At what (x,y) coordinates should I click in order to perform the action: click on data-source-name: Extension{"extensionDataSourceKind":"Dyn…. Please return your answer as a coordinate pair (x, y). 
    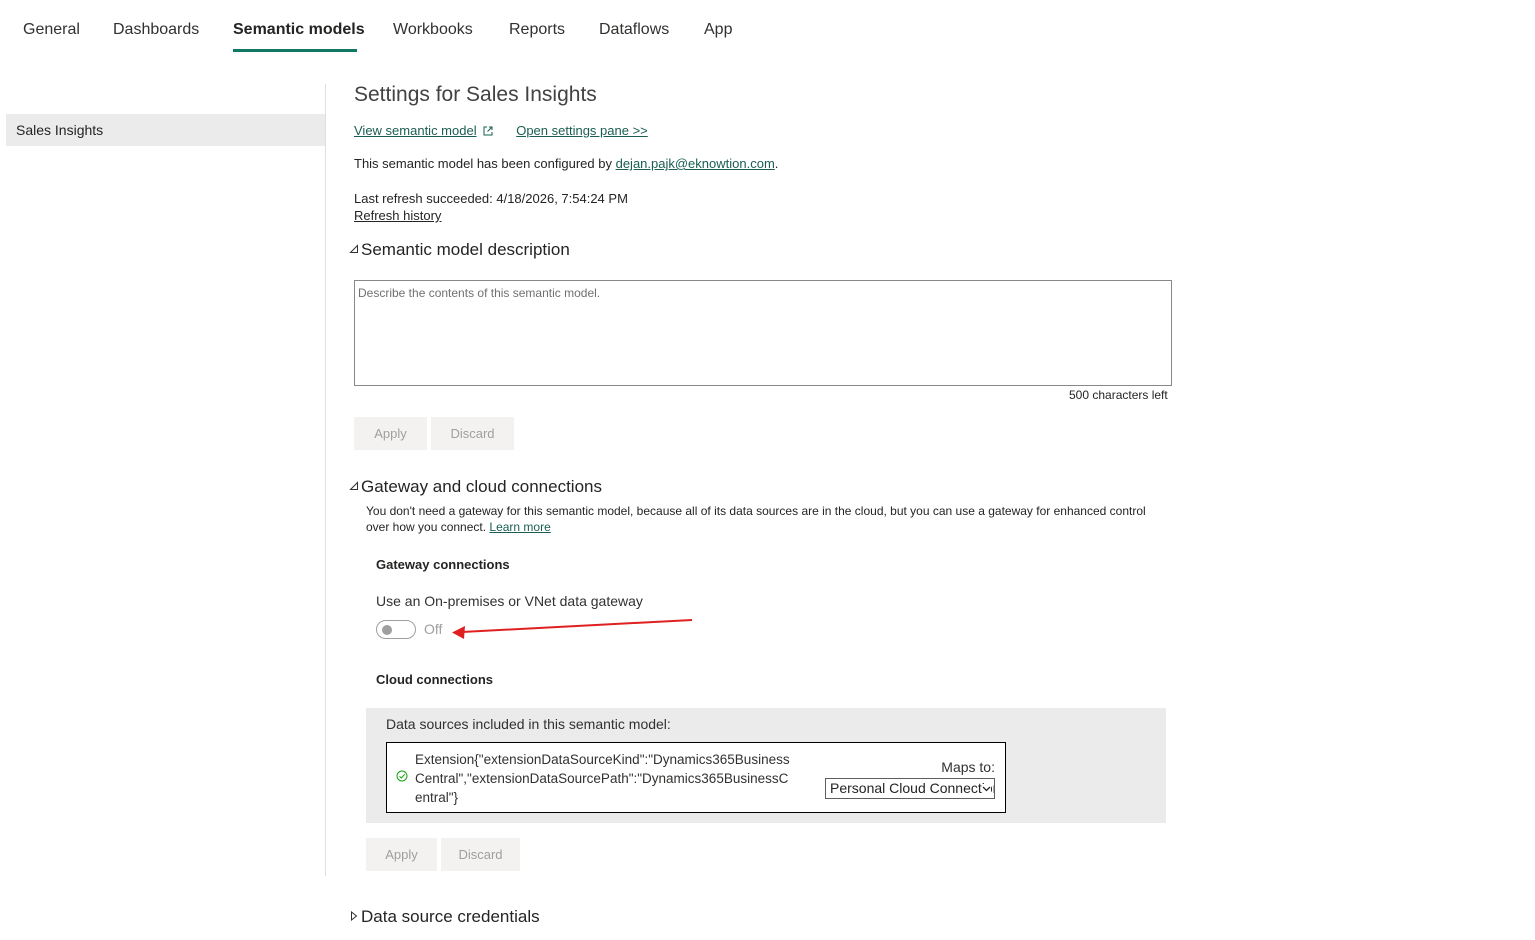
    Looking at the image, I should click on (602, 778).